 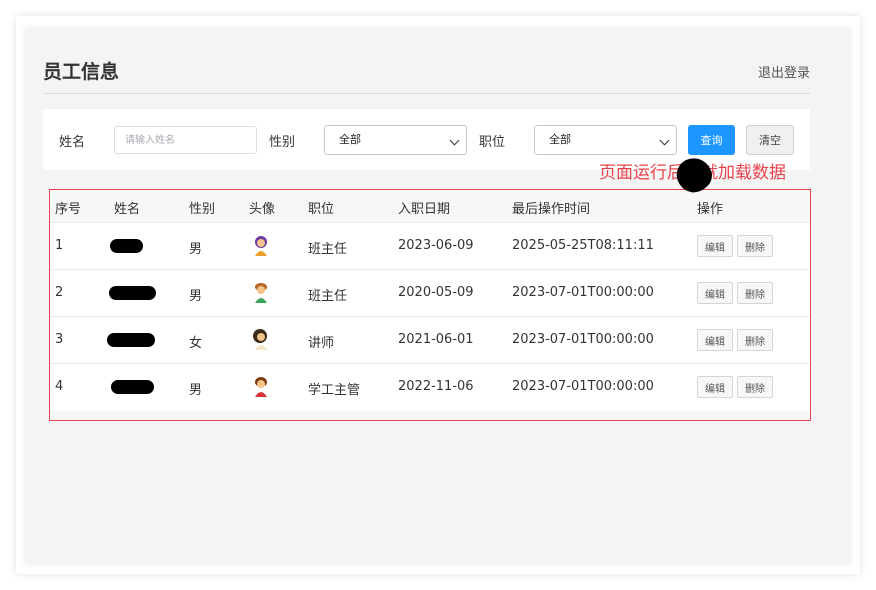 What do you see at coordinates (59, 292) in the screenshot?
I see `row-index: 2` at bounding box center [59, 292].